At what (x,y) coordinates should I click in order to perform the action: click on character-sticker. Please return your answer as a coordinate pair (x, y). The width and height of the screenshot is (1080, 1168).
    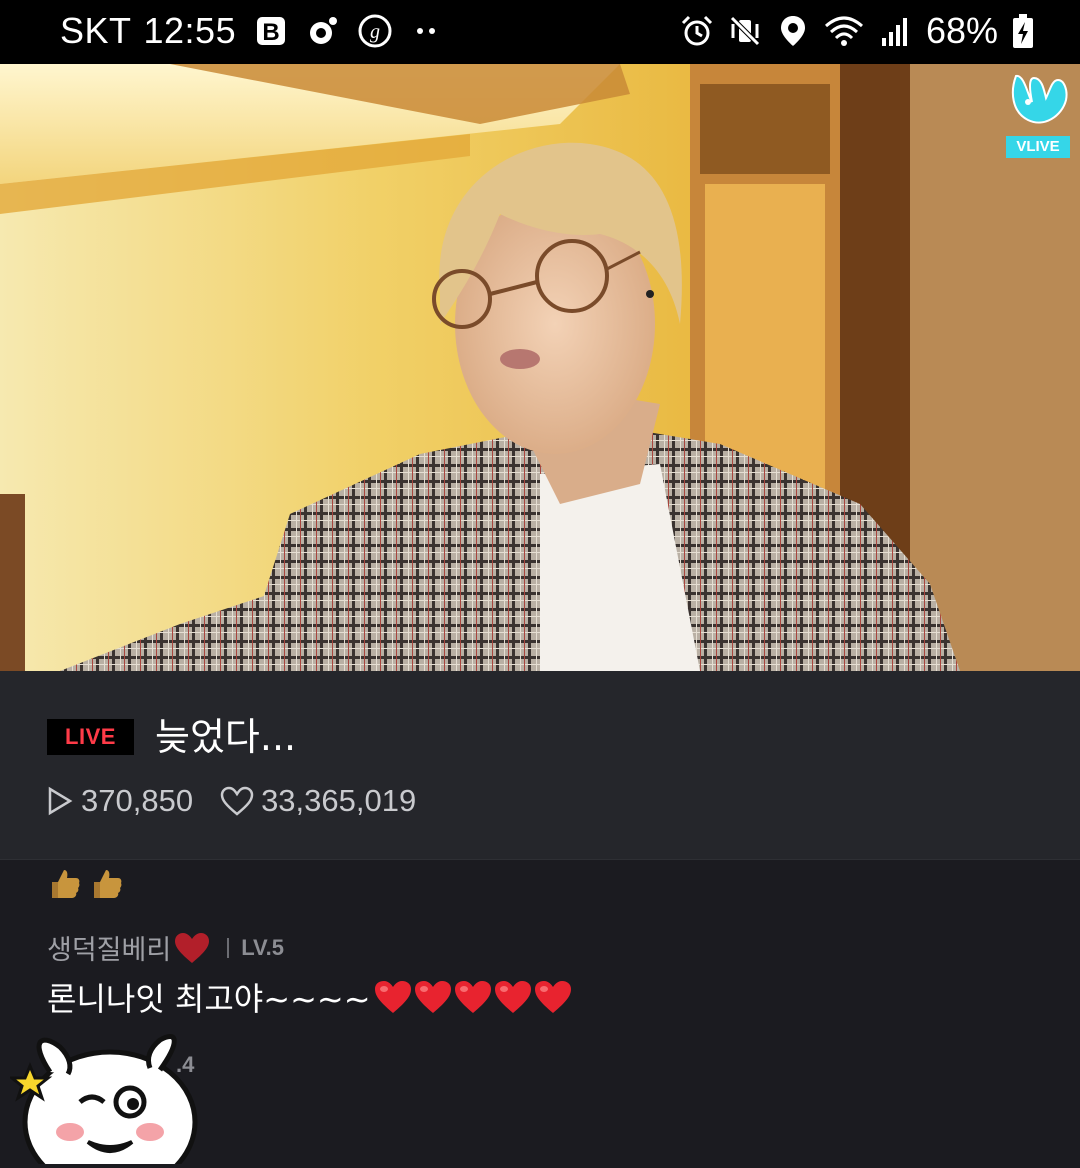
    Looking at the image, I should click on (103, 1095).